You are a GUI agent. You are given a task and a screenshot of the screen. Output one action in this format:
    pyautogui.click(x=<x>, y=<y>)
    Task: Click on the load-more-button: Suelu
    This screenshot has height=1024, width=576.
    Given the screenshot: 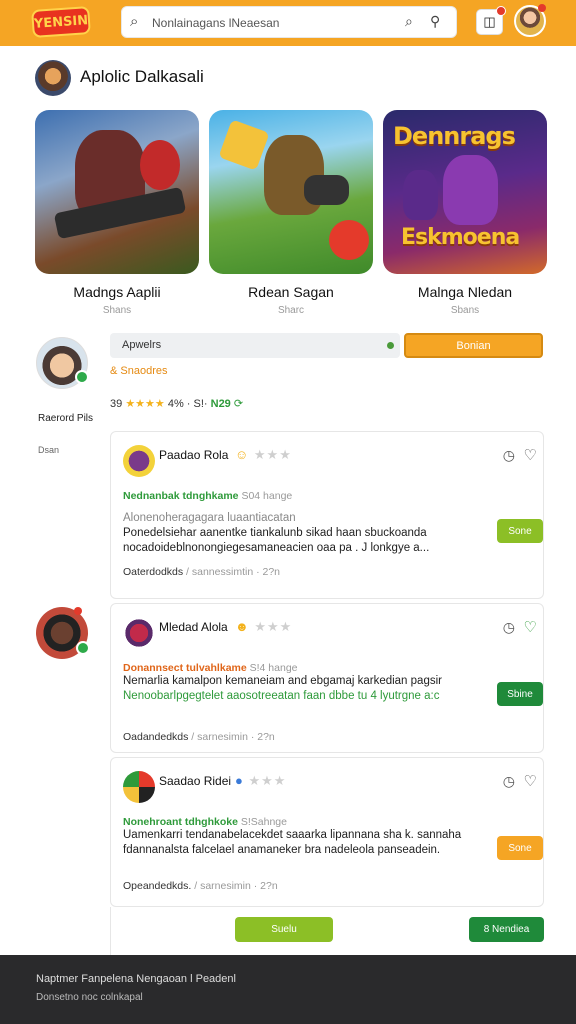 What is the action you would take?
    pyautogui.click(x=284, y=929)
    